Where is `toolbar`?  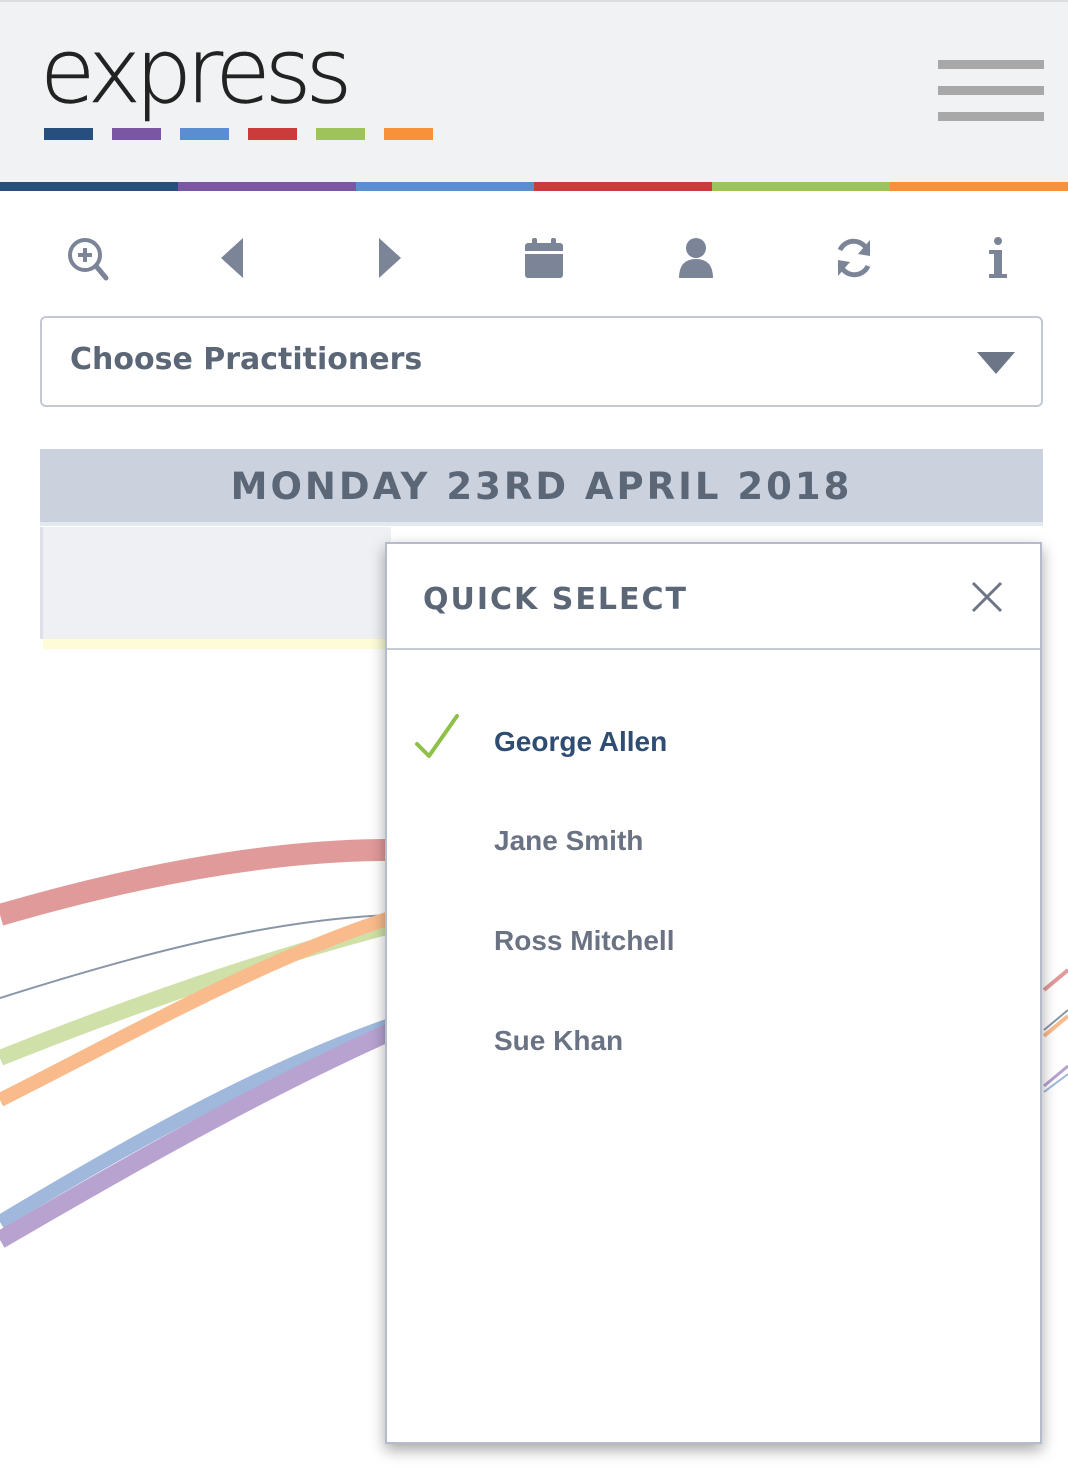
toolbar is located at coordinates (534, 260).